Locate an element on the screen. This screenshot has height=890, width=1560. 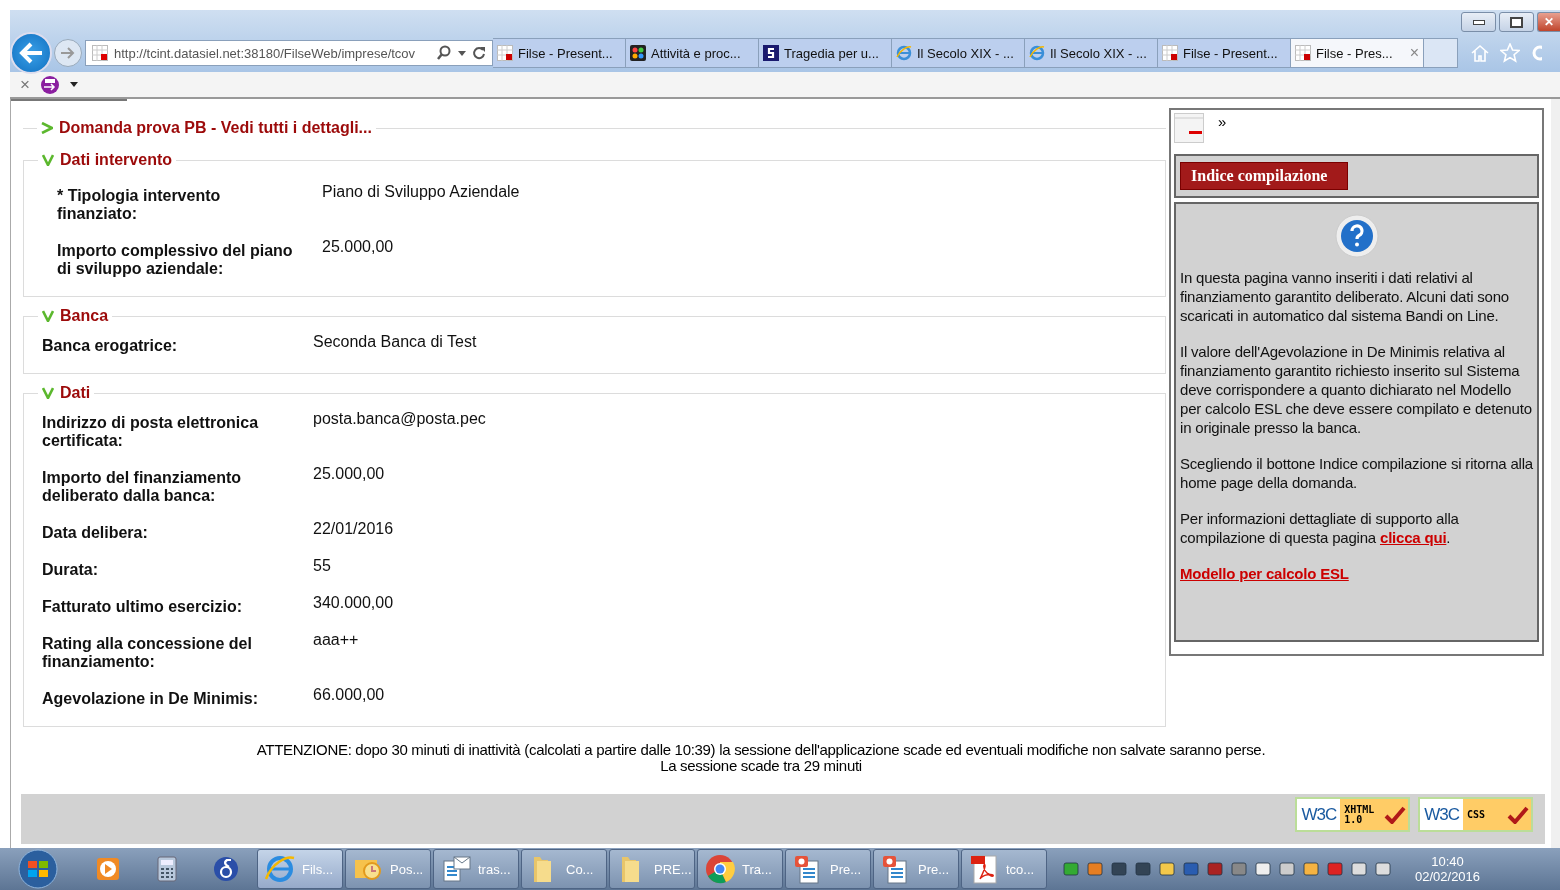
help-paragraph: Scegliendo il bottone Indice compilazione si ritorna alla home page della domanda. is located at coordinates (1356, 473).